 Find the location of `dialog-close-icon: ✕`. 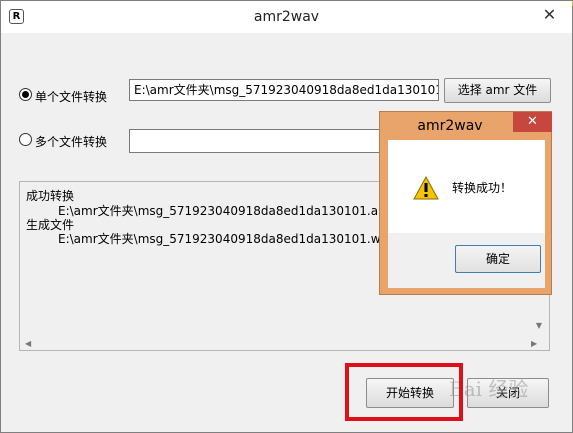

dialog-close-icon: ✕ is located at coordinates (532, 122).